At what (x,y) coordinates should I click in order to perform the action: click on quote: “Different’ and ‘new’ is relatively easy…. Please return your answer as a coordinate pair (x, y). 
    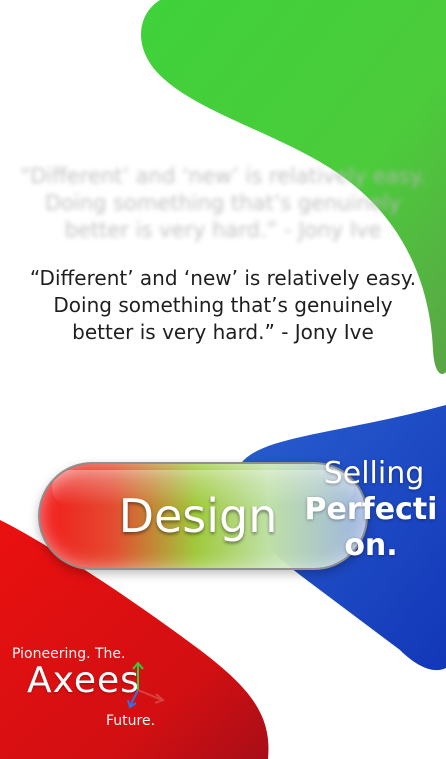
    Looking at the image, I should click on (223, 305).